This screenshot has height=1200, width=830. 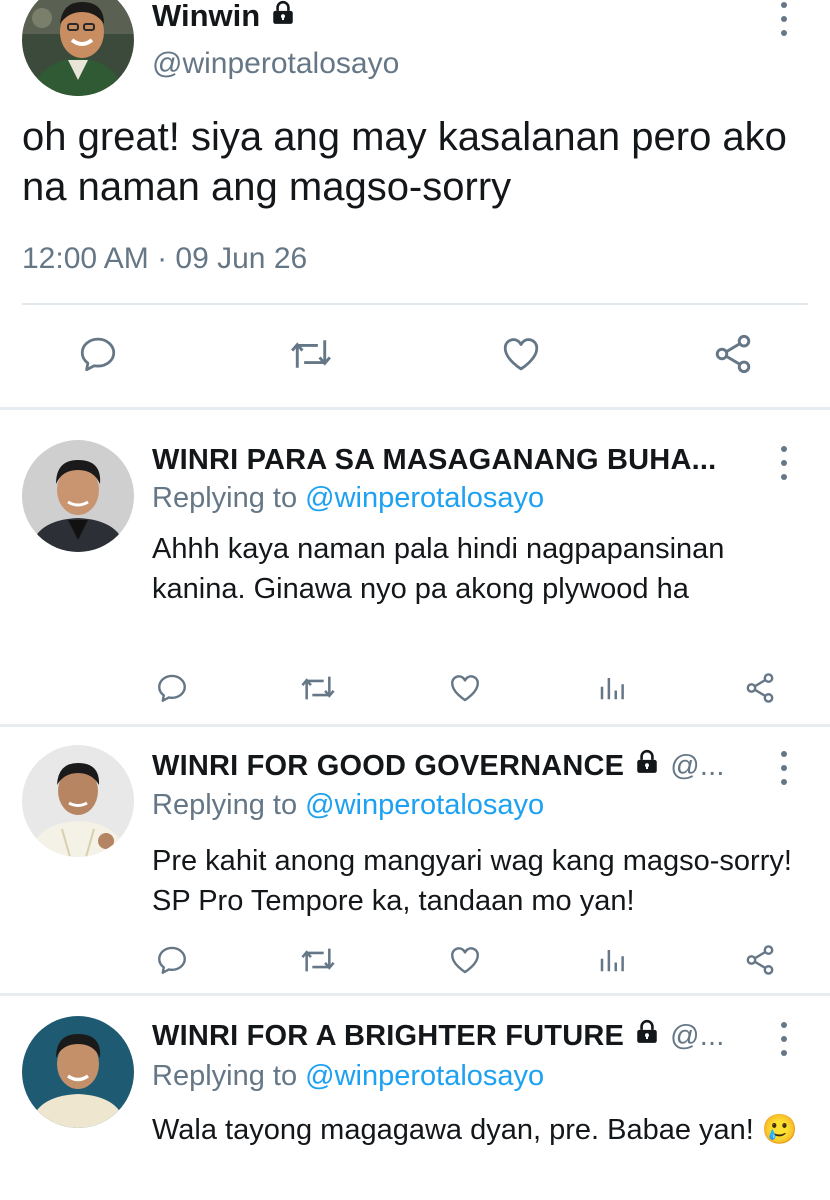 I want to click on divider, so click(x=415, y=304).